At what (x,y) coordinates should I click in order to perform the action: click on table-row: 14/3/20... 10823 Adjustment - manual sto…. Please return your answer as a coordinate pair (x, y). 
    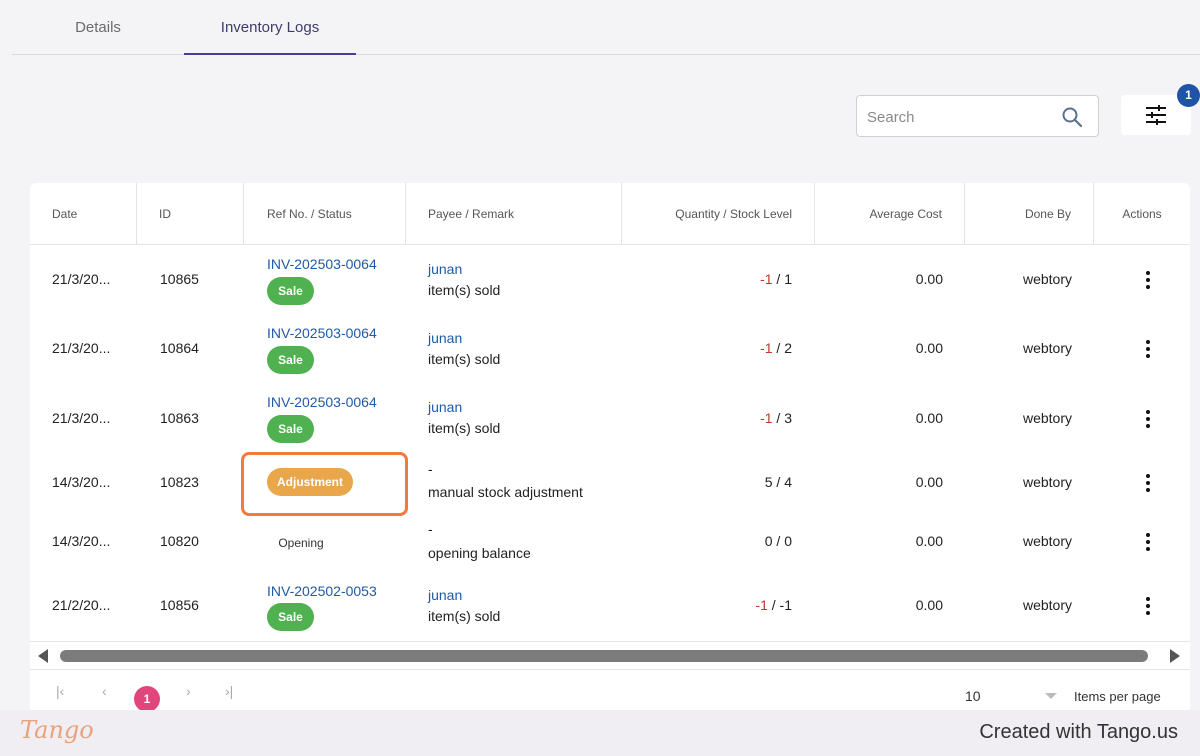
    Looking at the image, I should click on (610, 486).